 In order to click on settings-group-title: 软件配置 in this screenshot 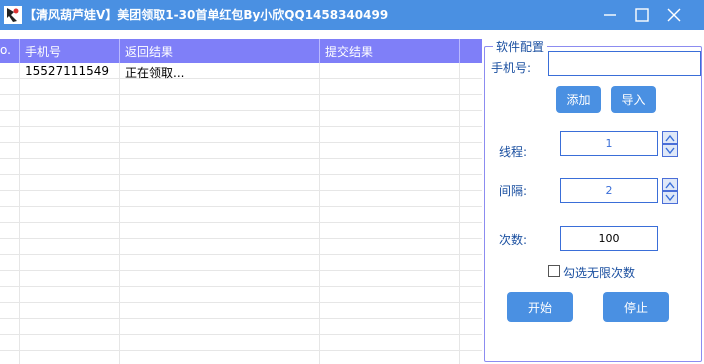, I will do `click(520, 46)`.